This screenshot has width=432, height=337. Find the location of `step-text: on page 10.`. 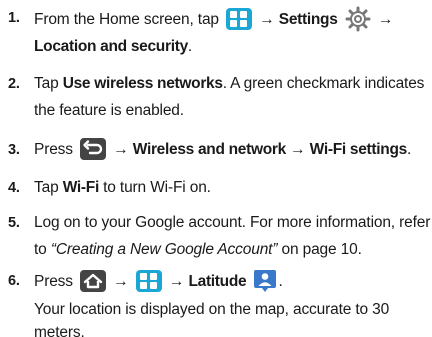

step-text: on page 10. is located at coordinates (321, 249).